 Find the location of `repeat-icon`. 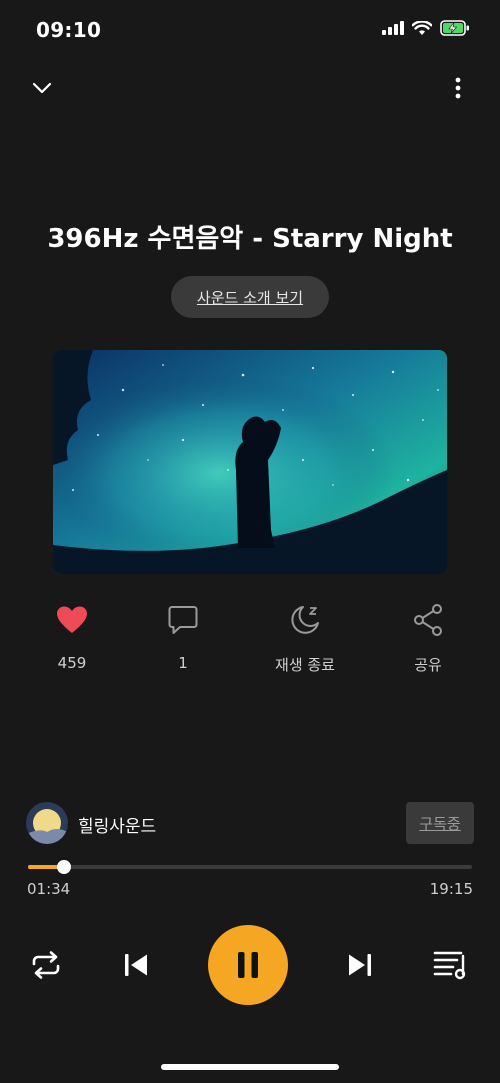

repeat-icon is located at coordinates (46, 965).